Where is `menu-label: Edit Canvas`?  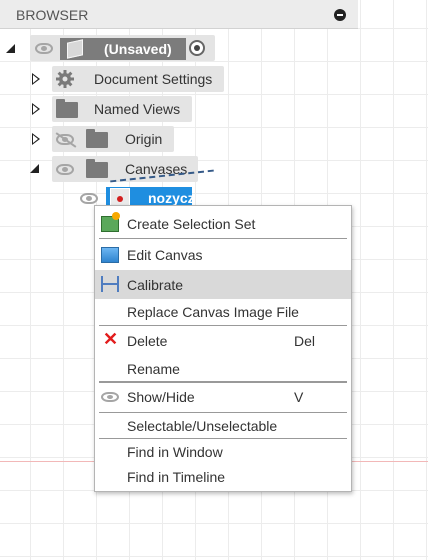 menu-label: Edit Canvas is located at coordinates (165, 255).